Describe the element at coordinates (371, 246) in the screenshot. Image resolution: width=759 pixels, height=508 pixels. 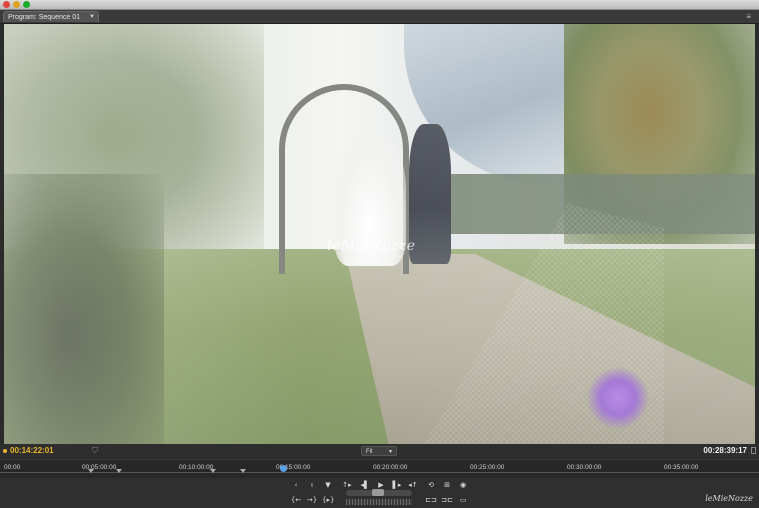
I see `video-watermark: leMieNozze` at that location.